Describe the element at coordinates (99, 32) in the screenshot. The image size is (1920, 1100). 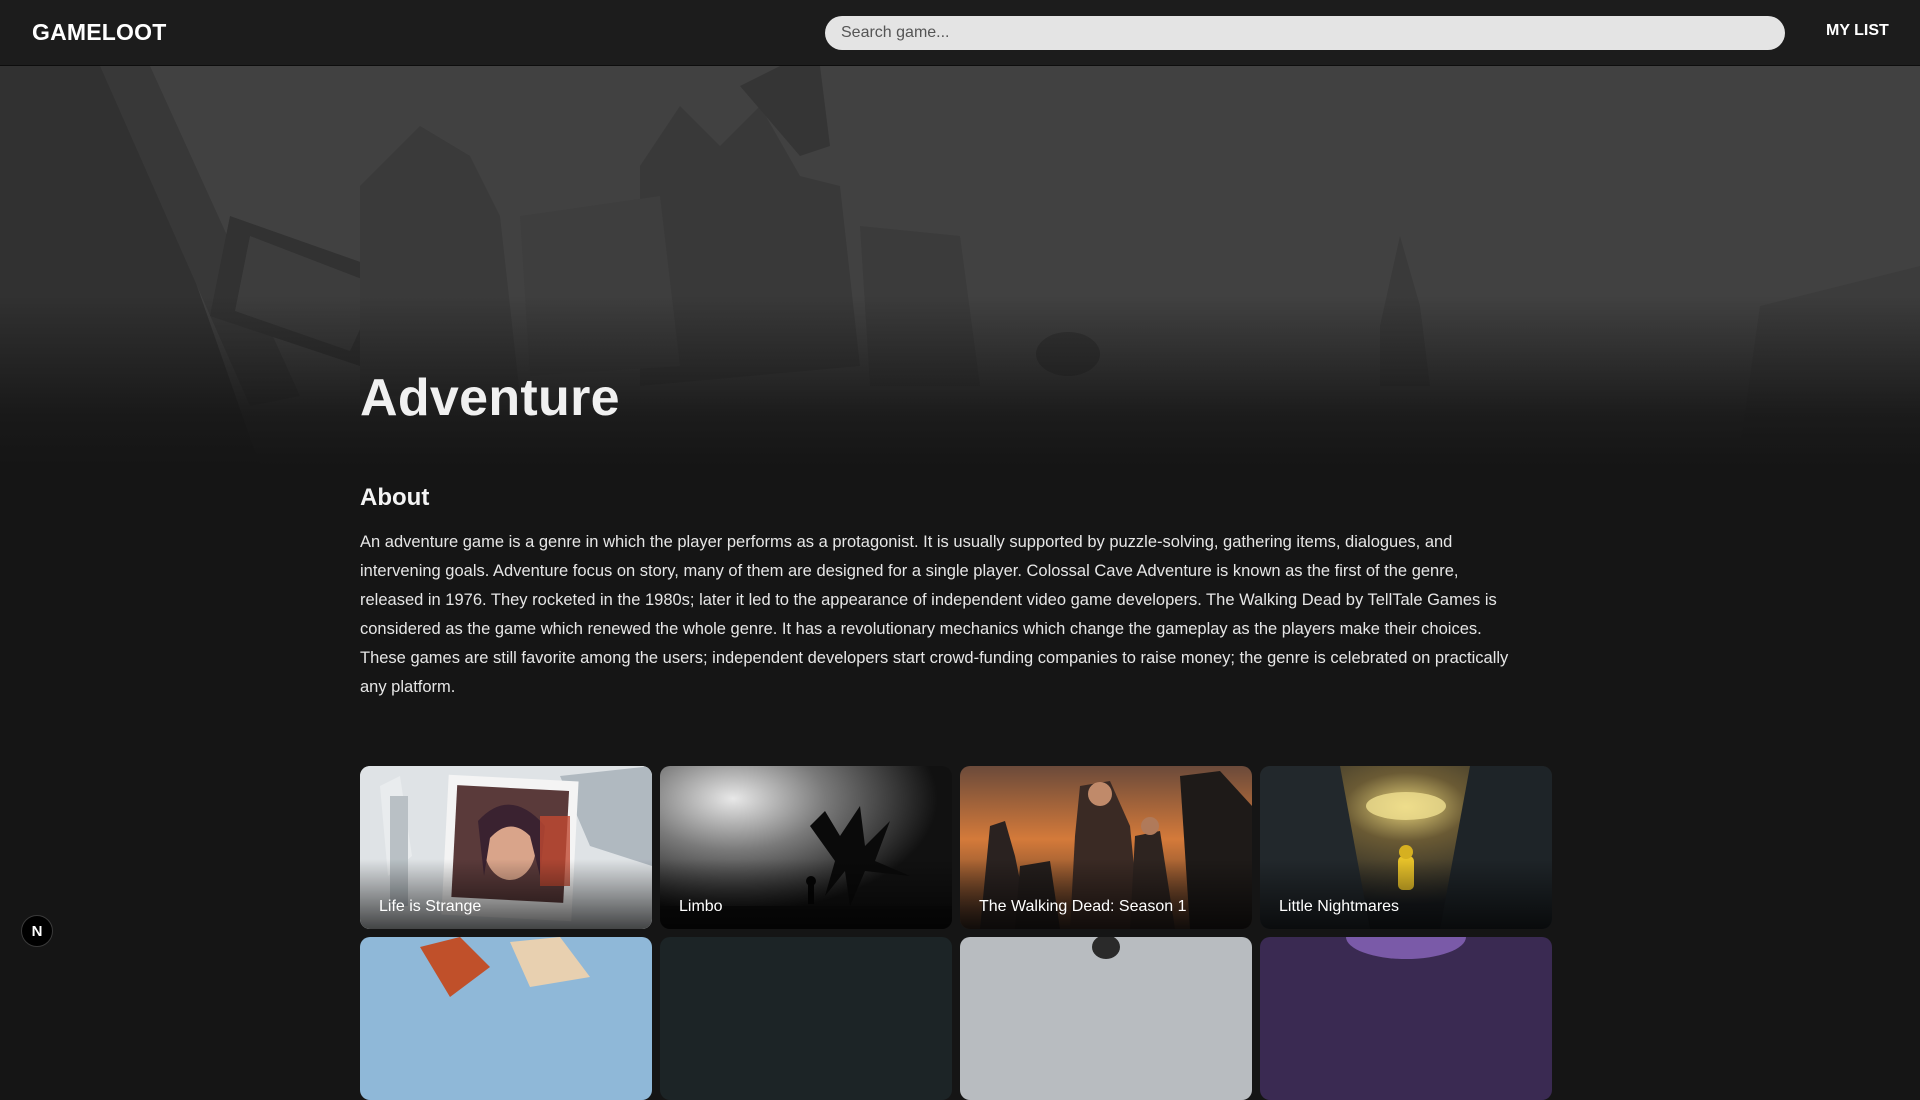
I see `site-logo: GAMELOOT` at that location.